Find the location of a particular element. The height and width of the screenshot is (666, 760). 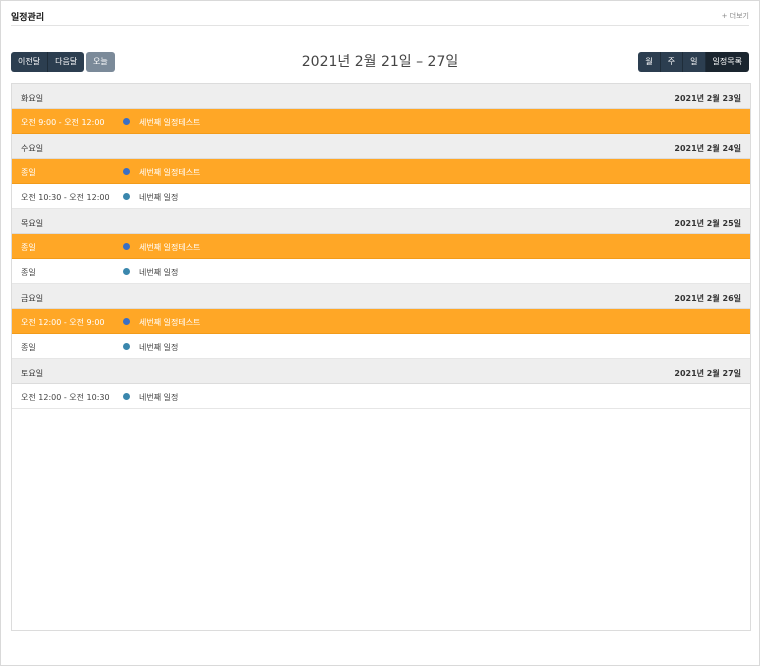

event-time: 오전 12:00 - 오전 10:30 is located at coordinates (65, 397).